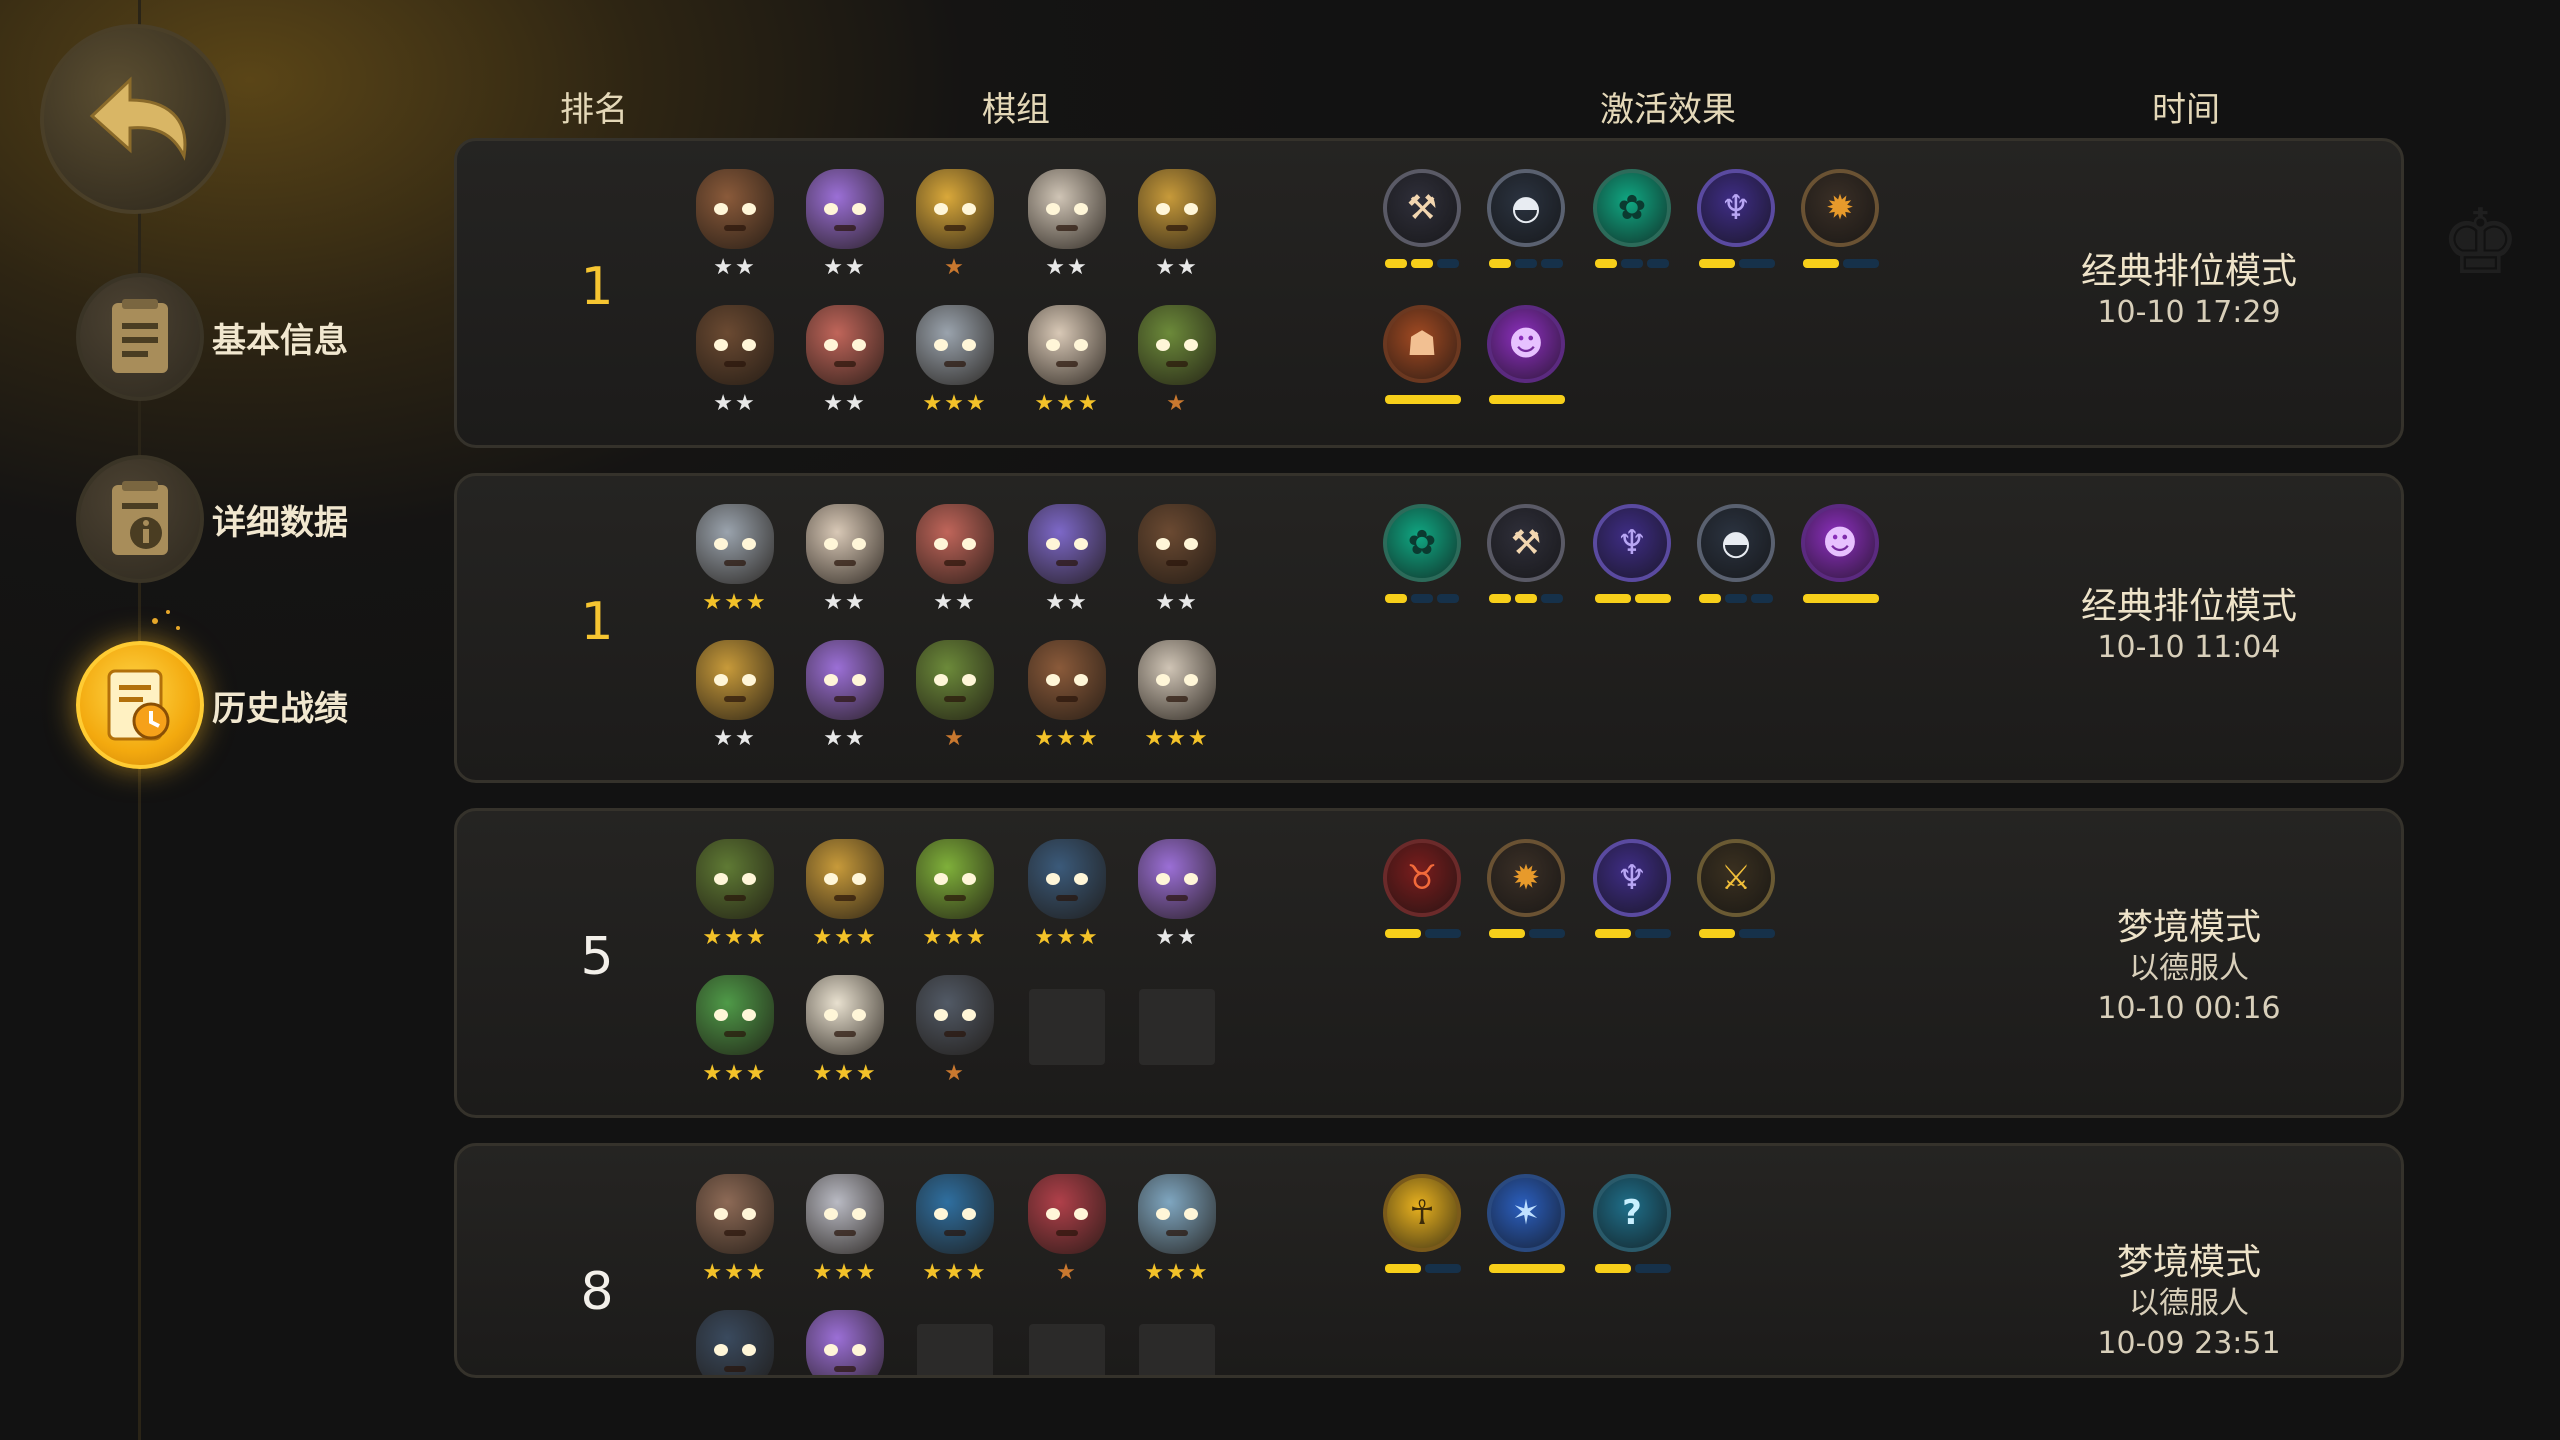  Describe the element at coordinates (1633, 1226) in the screenshot. I see `synergy-badge: ?` at that location.